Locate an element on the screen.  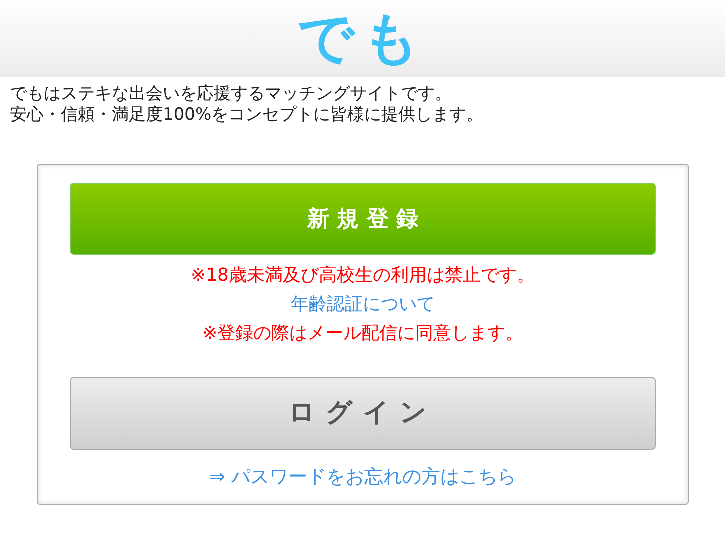
warning-text: ※18歳未満及び高校生の利用は禁止です。 is located at coordinates (363, 276).